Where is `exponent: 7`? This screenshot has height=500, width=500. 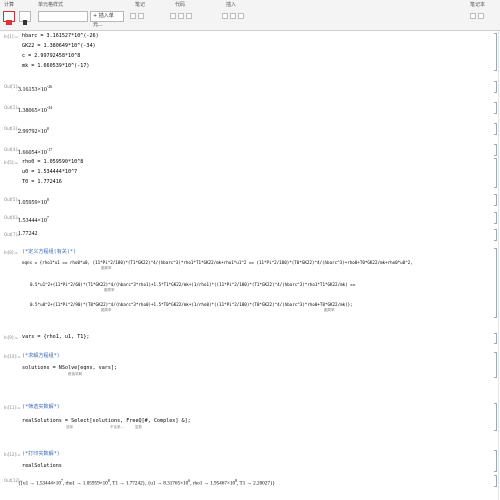 exponent: 7 is located at coordinates (47, 217).